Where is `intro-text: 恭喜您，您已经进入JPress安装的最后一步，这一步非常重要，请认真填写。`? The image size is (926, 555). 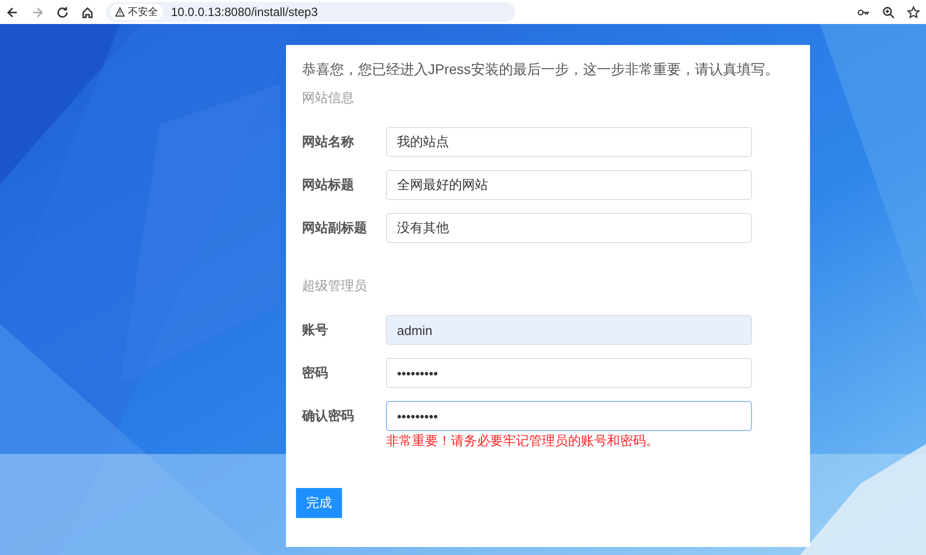 intro-text: 恭喜您，您已经进入JPress安装的最后一步，这一步非常重要，请认真填写。 is located at coordinates (541, 70).